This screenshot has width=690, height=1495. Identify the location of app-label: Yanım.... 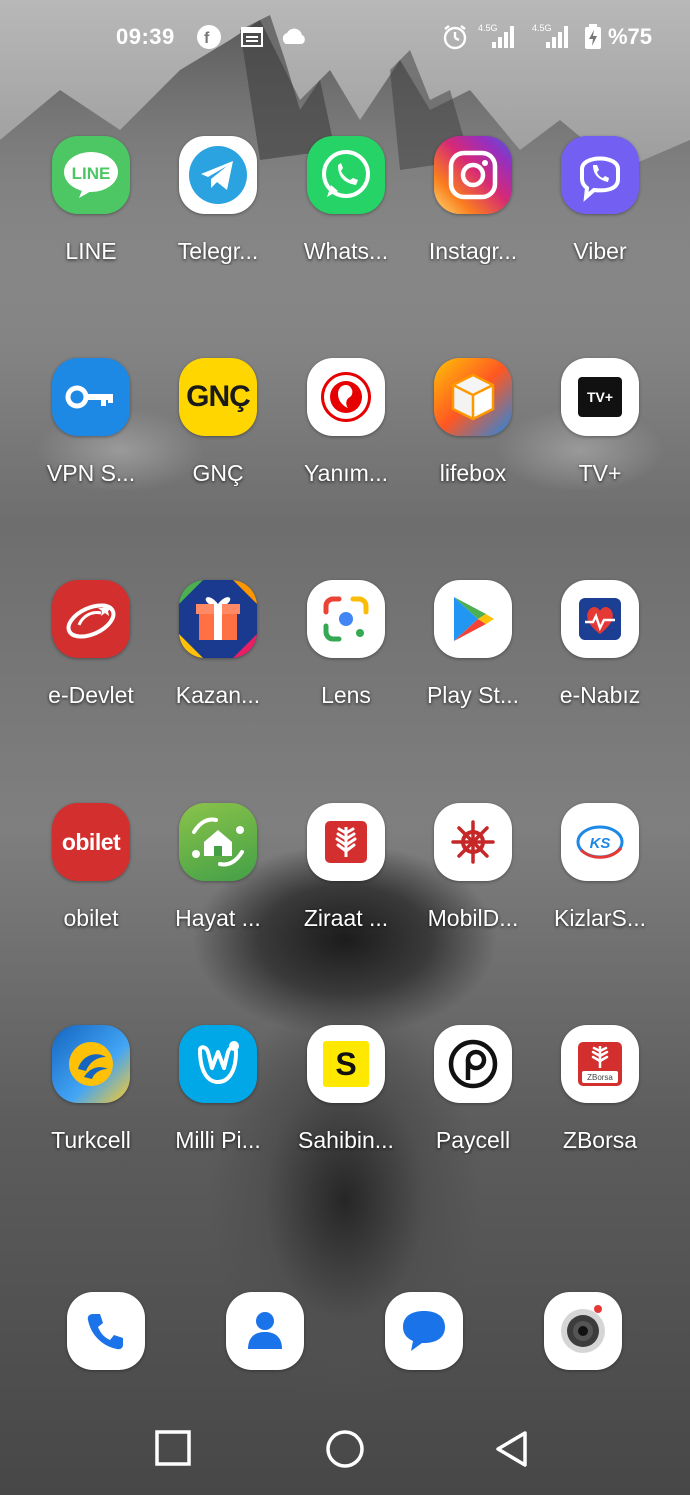
(346, 473).